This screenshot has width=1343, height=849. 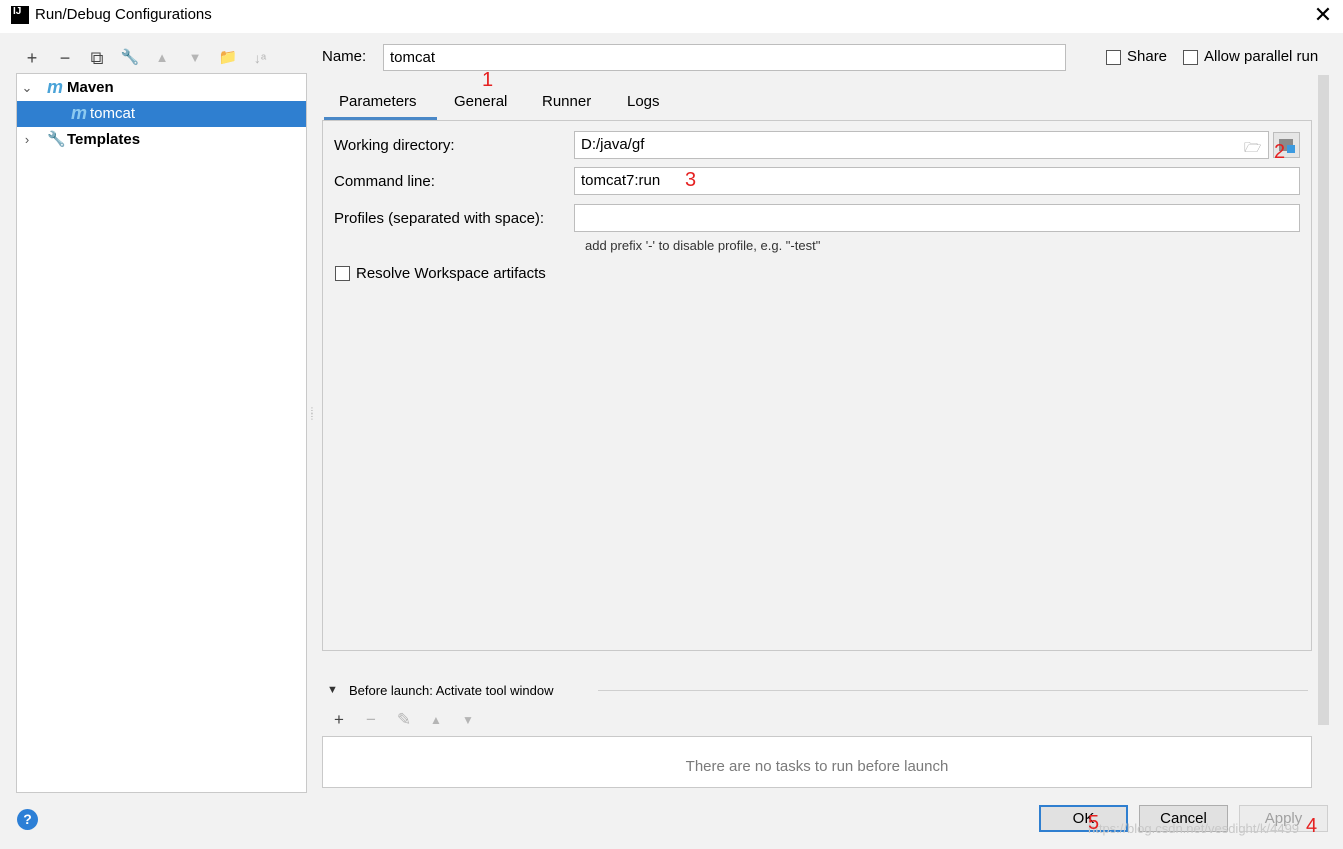 What do you see at coordinates (104, 139) in the screenshot?
I see `tree-label-templates: Templates` at bounding box center [104, 139].